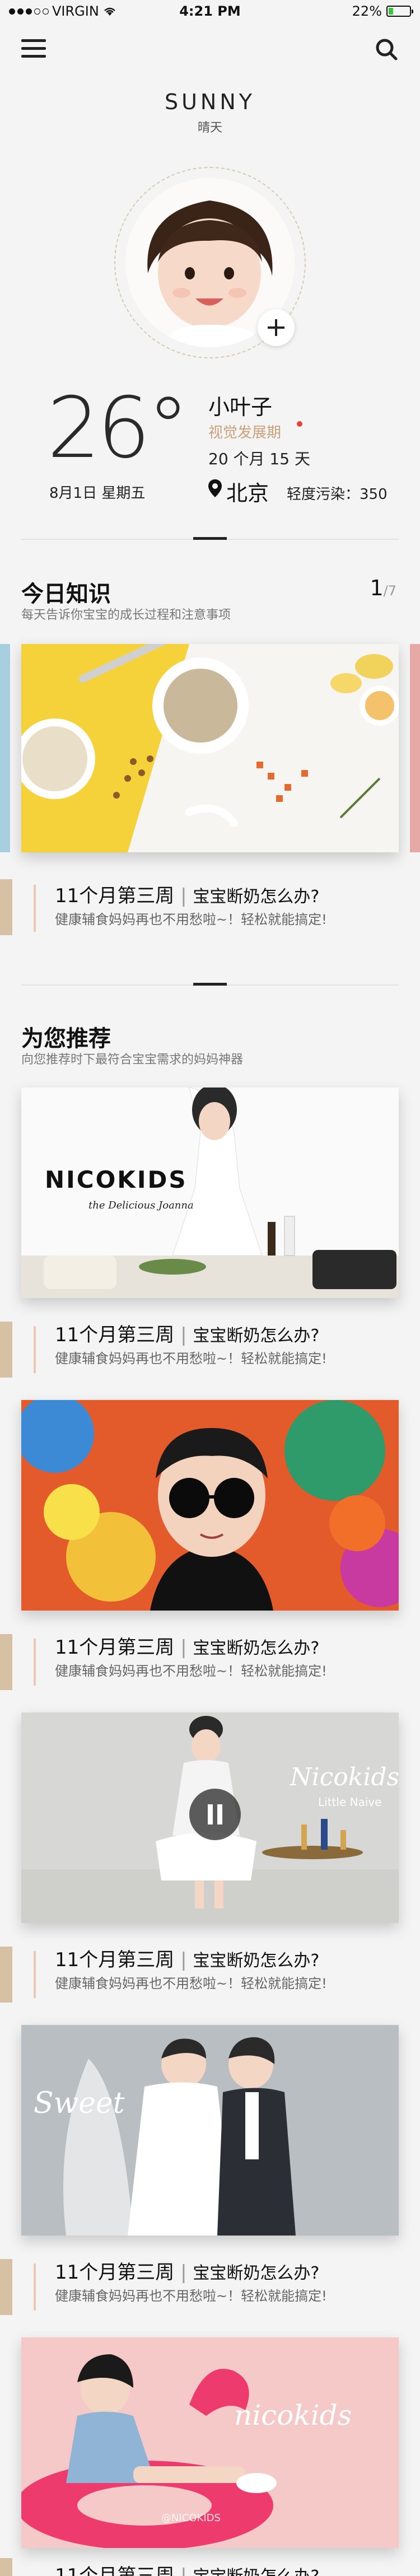  What do you see at coordinates (377, 588) in the screenshot?
I see `pager-current: 1` at bounding box center [377, 588].